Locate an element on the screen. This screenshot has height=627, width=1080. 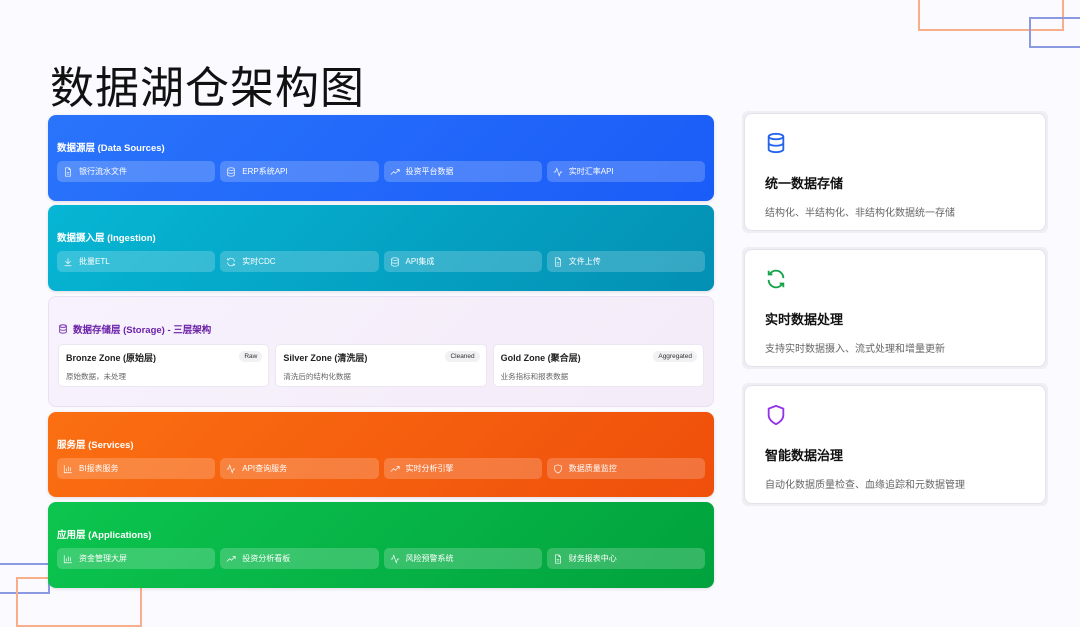
layer-title-text: 数据存储层 (Storage) - 三层架构 is located at coordinates (142, 330).